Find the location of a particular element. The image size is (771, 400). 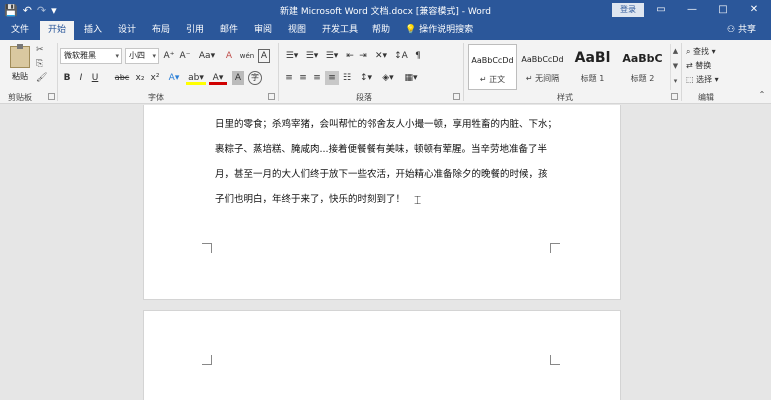

cut-icon: ✂ is located at coordinates (40, 50).